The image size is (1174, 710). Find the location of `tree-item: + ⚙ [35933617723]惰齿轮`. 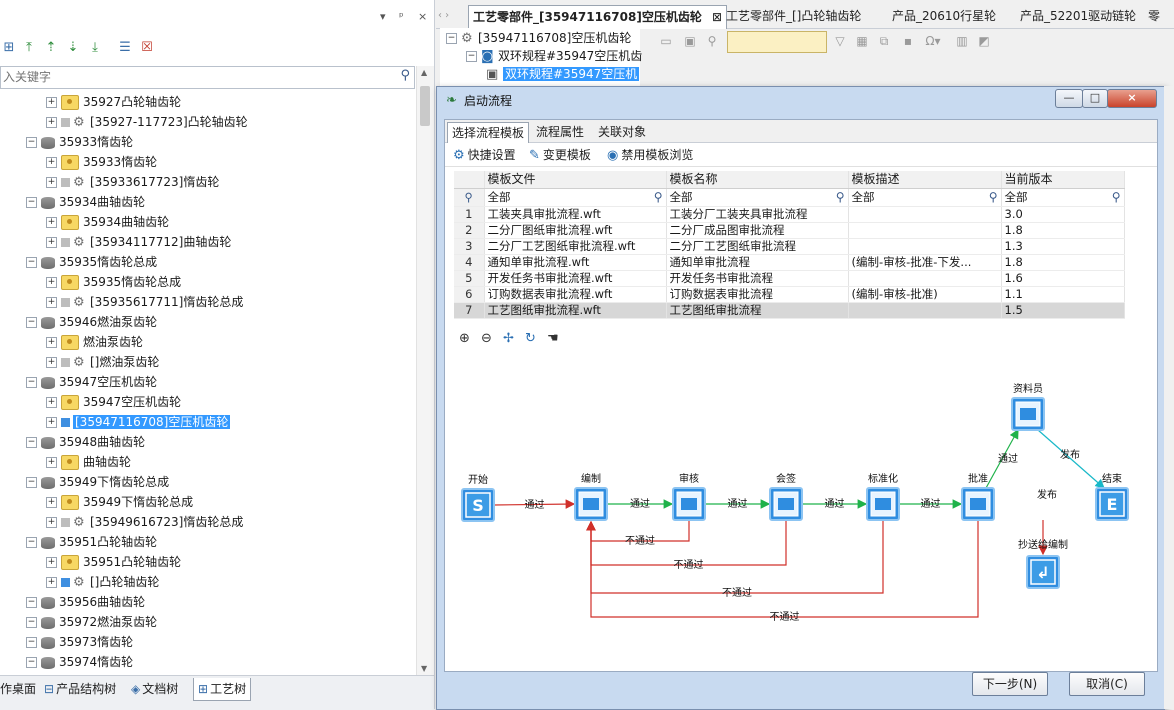

tree-item: + ⚙ [35933617723]惰齿轮 is located at coordinates (132, 182).